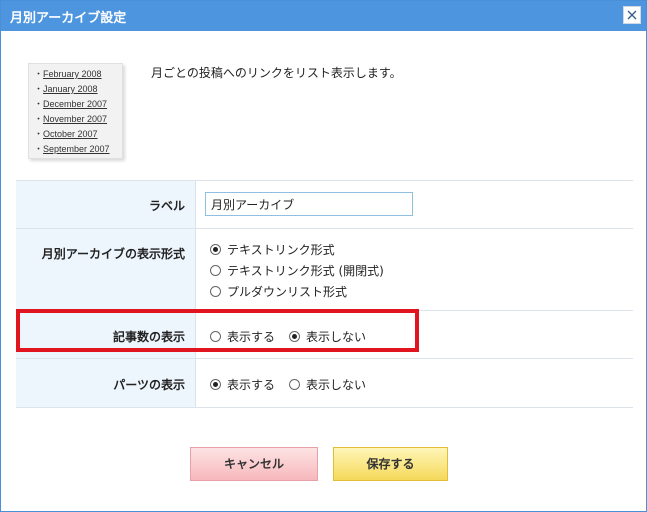  What do you see at coordinates (70, 134) in the screenshot?
I see `preview-item-label: October 2007` at bounding box center [70, 134].